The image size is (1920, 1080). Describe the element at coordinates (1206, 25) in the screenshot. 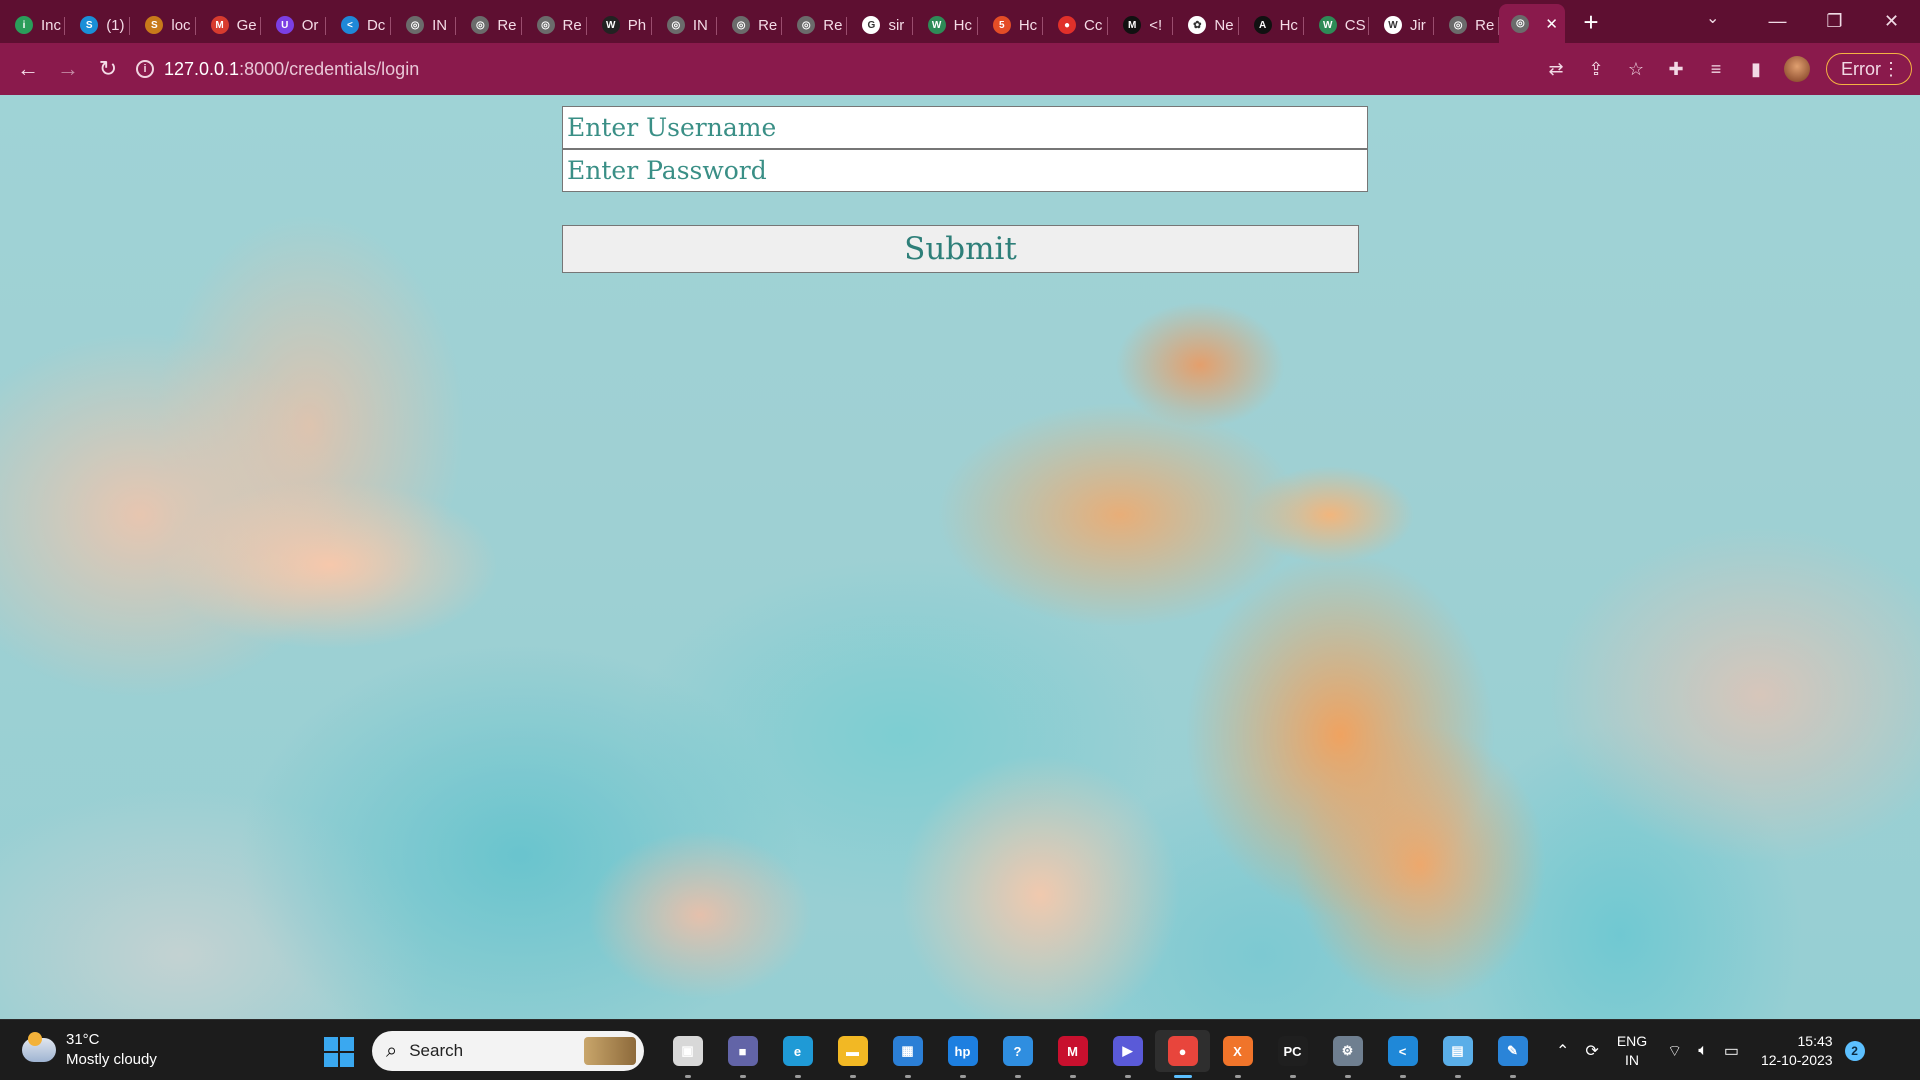

I see `browser-tab: ✿ Ne` at that location.